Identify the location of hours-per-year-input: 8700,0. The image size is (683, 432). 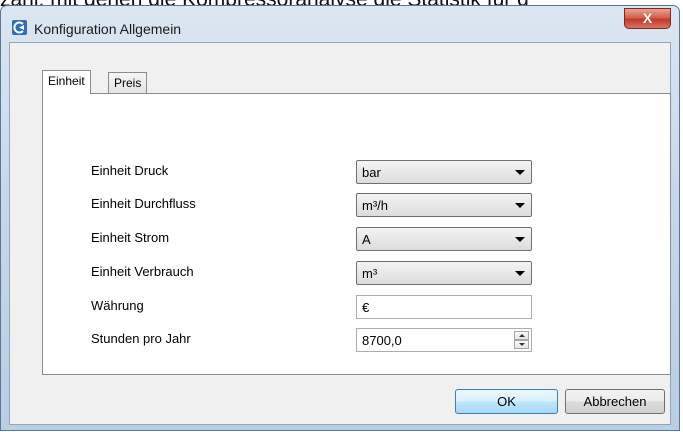
(444, 340).